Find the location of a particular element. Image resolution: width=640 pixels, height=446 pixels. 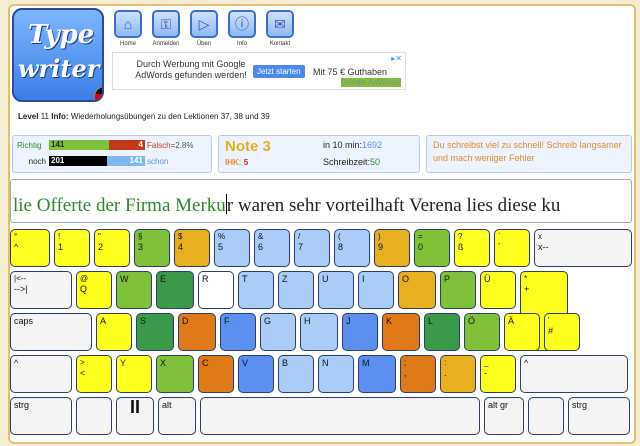

key--3-12: ^ is located at coordinates (574, 374).